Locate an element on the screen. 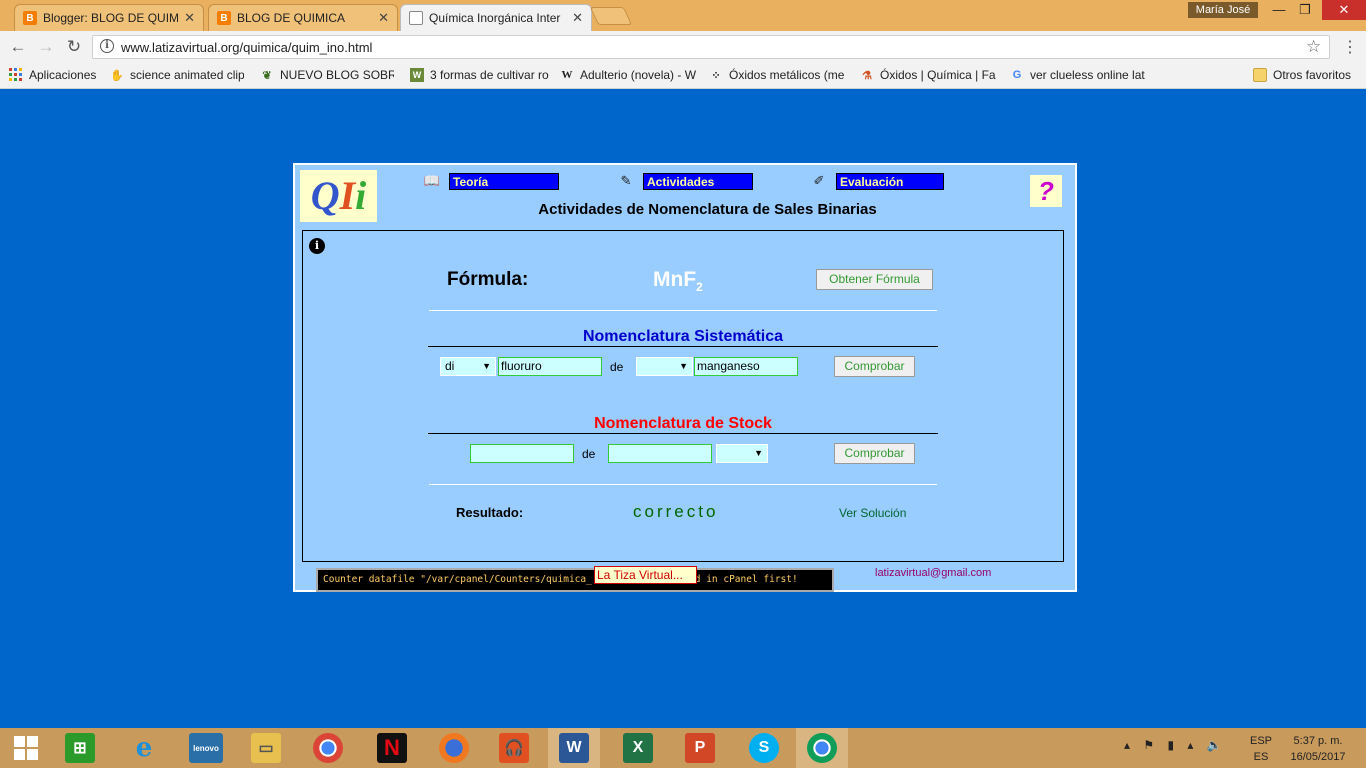  stock-anion-input is located at coordinates (522, 453).